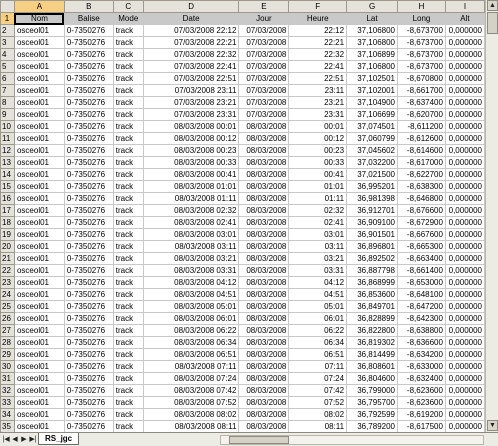 The width and height of the screenshot is (498, 446). What do you see at coordinates (421, 330) in the screenshot?
I see `cell-long: -8,638800` at bounding box center [421, 330].